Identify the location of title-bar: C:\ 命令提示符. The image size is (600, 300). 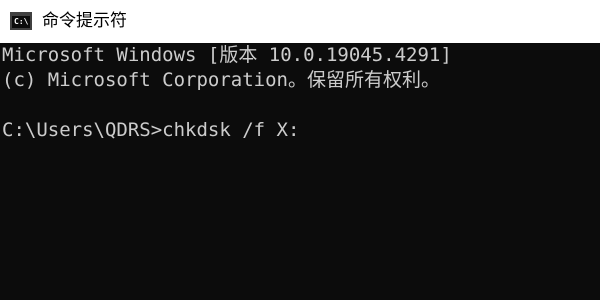
(300, 21).